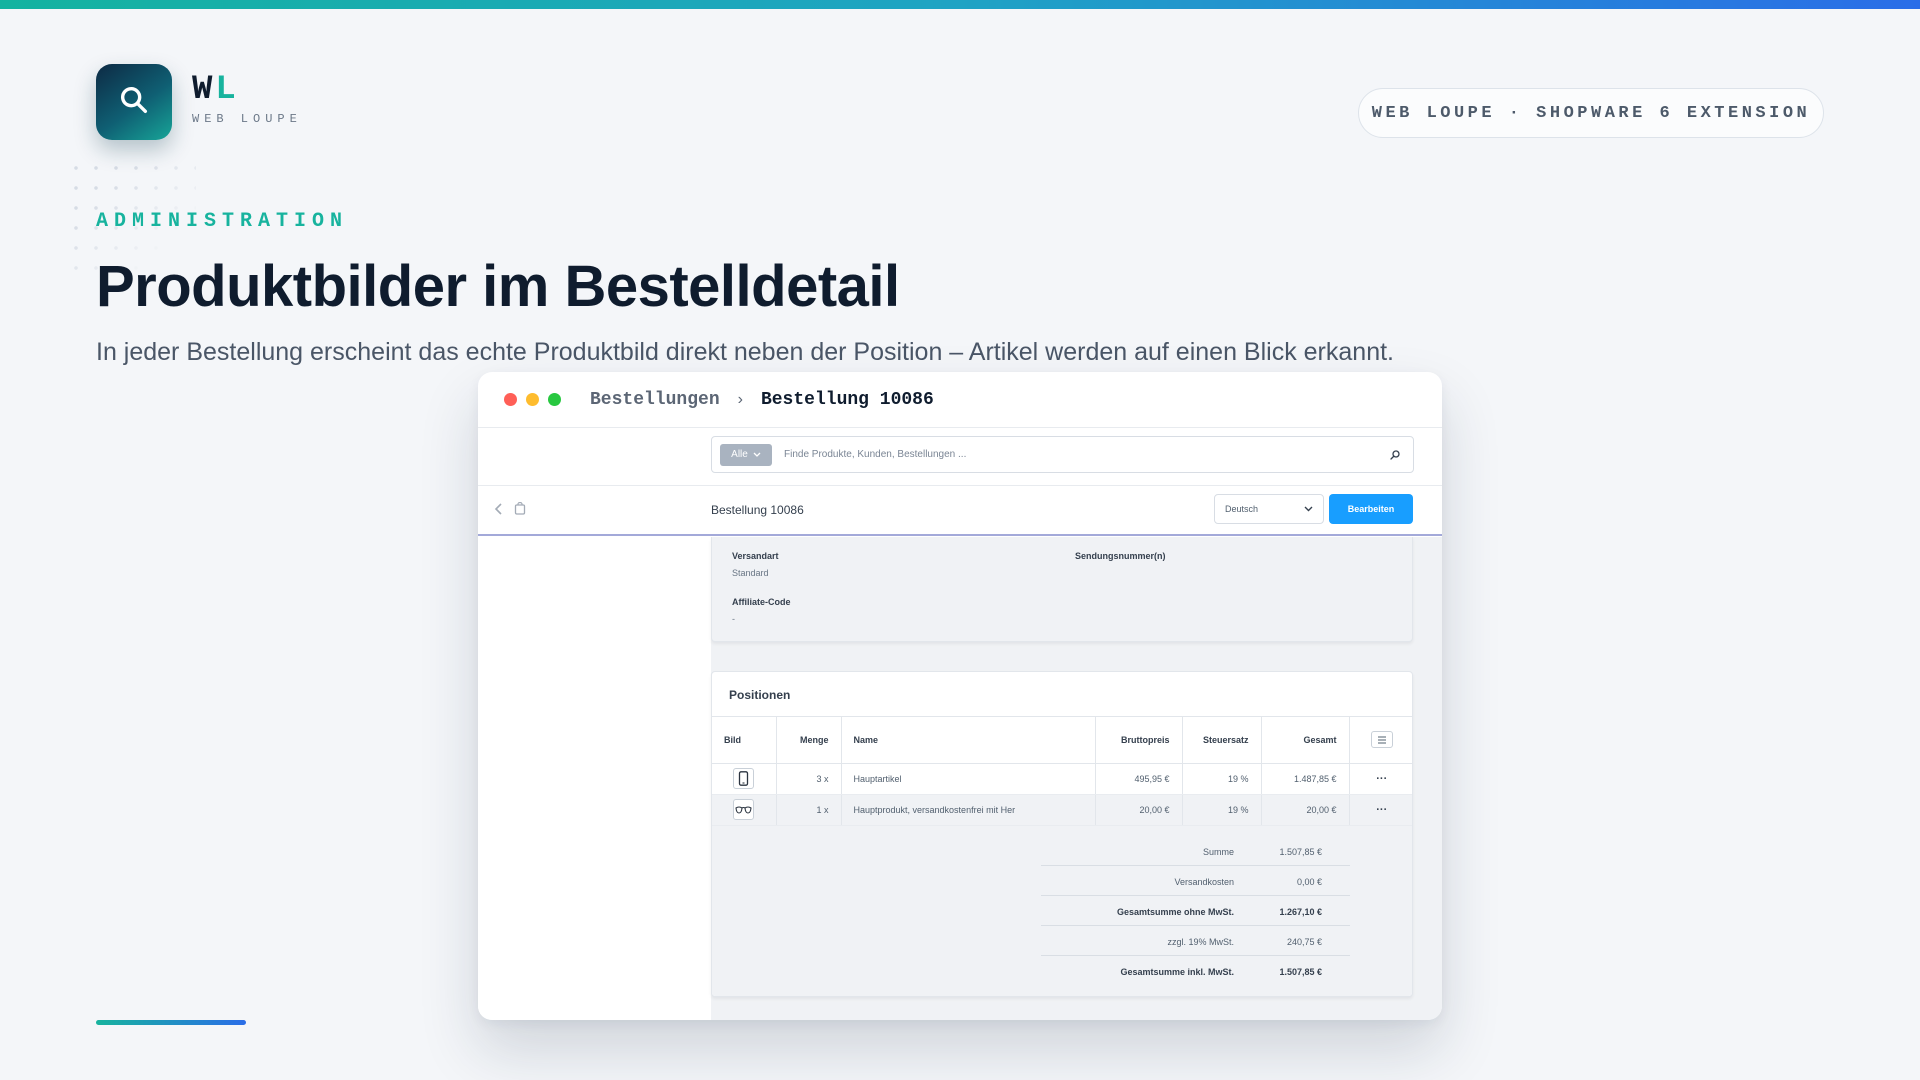 This screenshot has width=1920, height=1080. I want to click on column-header-name: Name, so click(968, 740).